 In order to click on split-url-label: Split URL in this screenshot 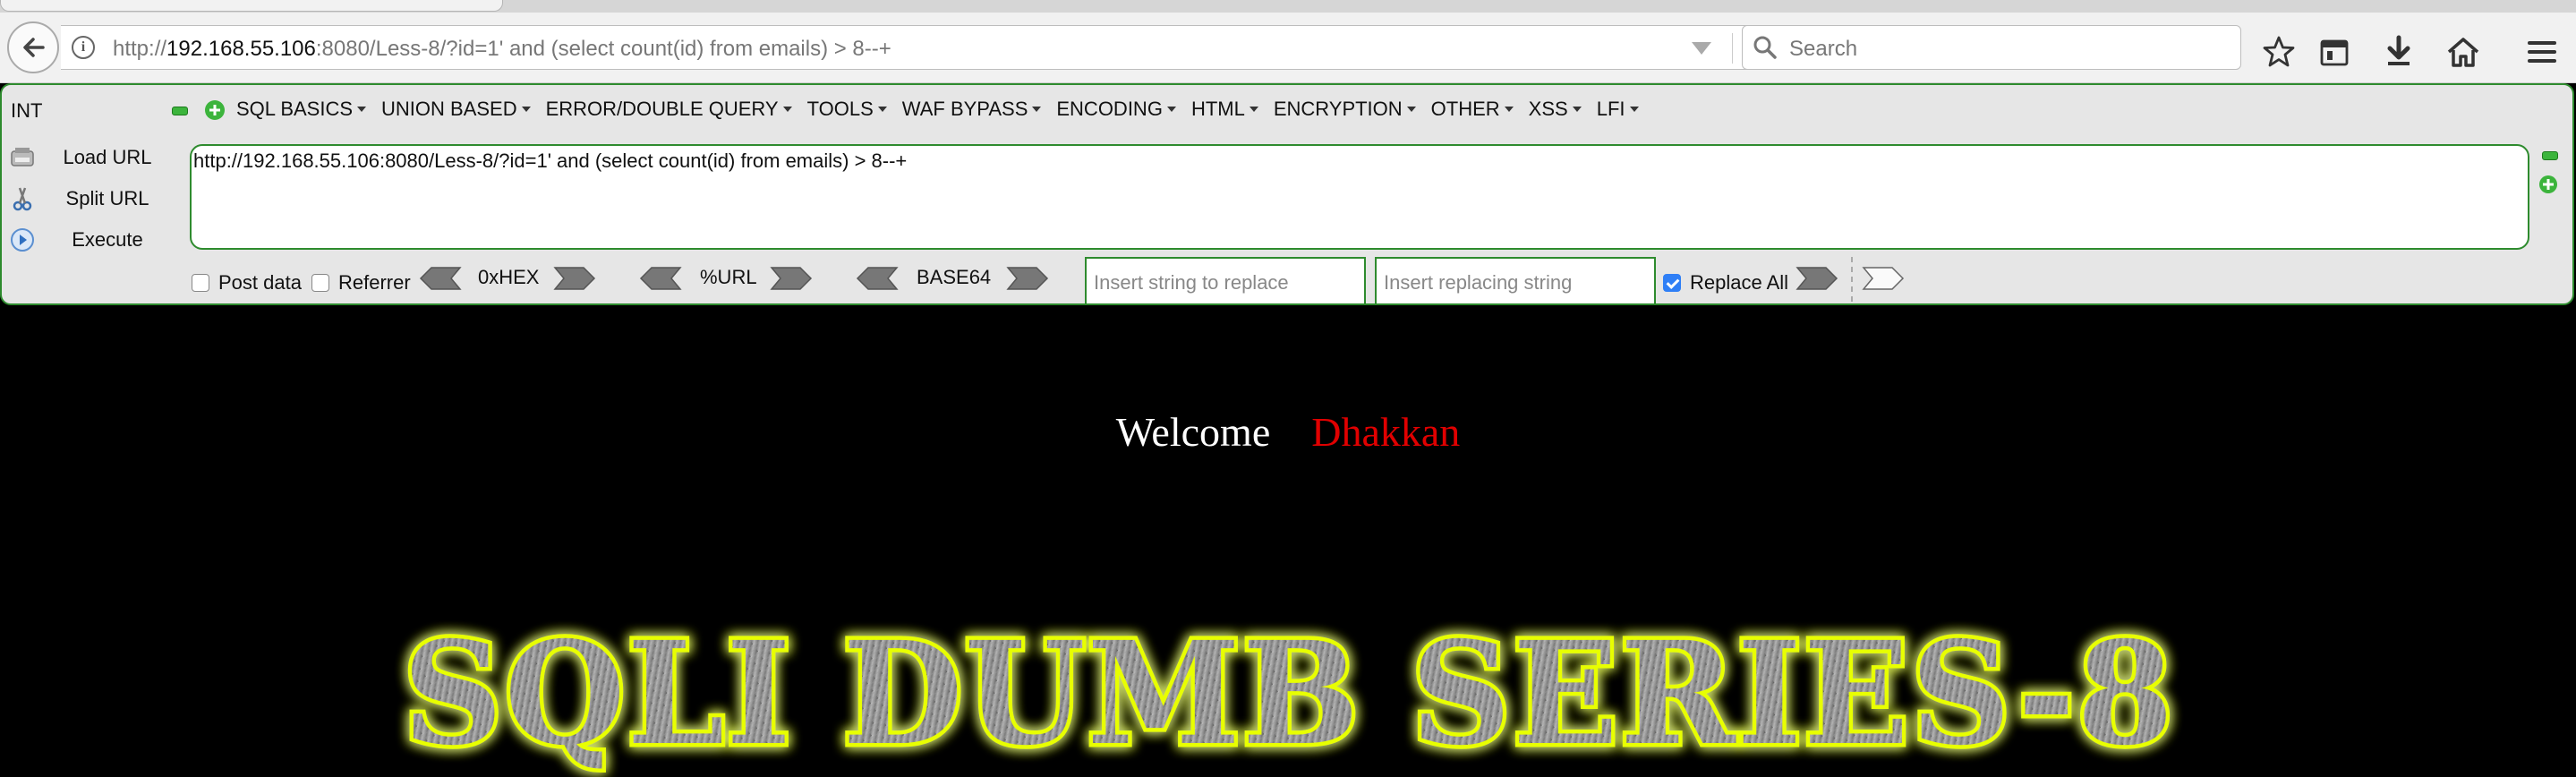, I will do `click(107, 198)`.